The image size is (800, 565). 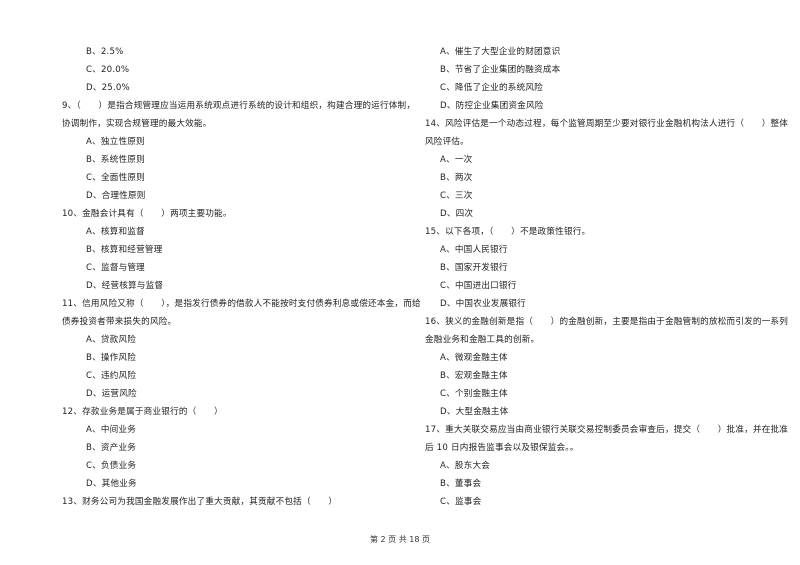 What do you see at coordinates (500, 52) in the screenshot?
I see `answer-option: A、催生了大型企业的财团意识` at bounding box center [500, 52].